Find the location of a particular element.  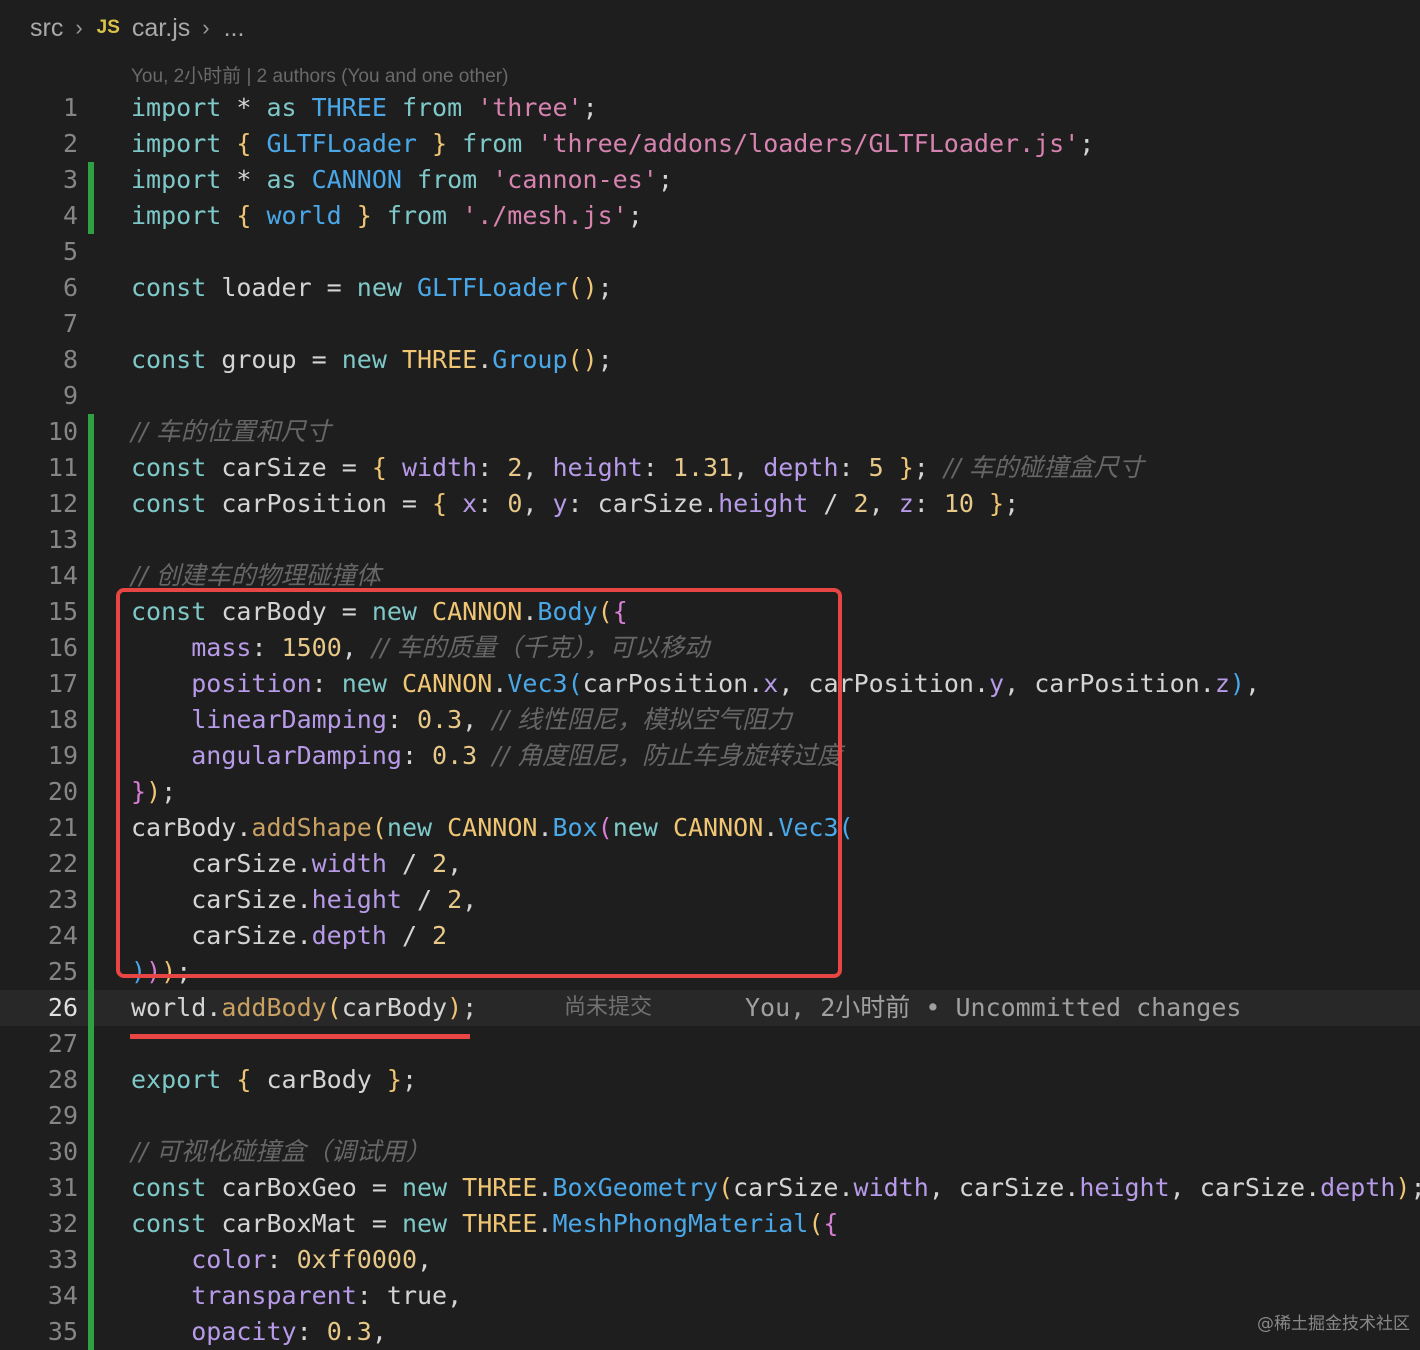

code-line: 10 // 车的位置和尺寸 is located at coordinates (710, 432).